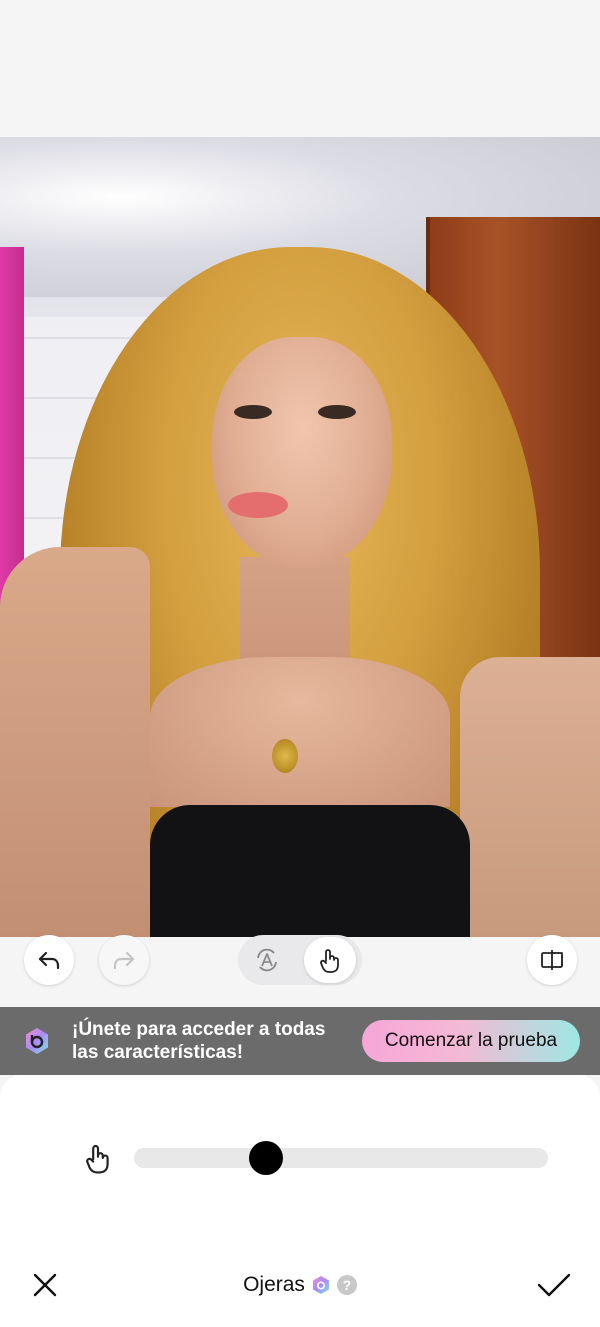 The image size is (600, 1327). What do you see at coordinates (274, 1284) in the screenshot?
I see `feature-label: Ojeras` at bounding box center [274, 1284].